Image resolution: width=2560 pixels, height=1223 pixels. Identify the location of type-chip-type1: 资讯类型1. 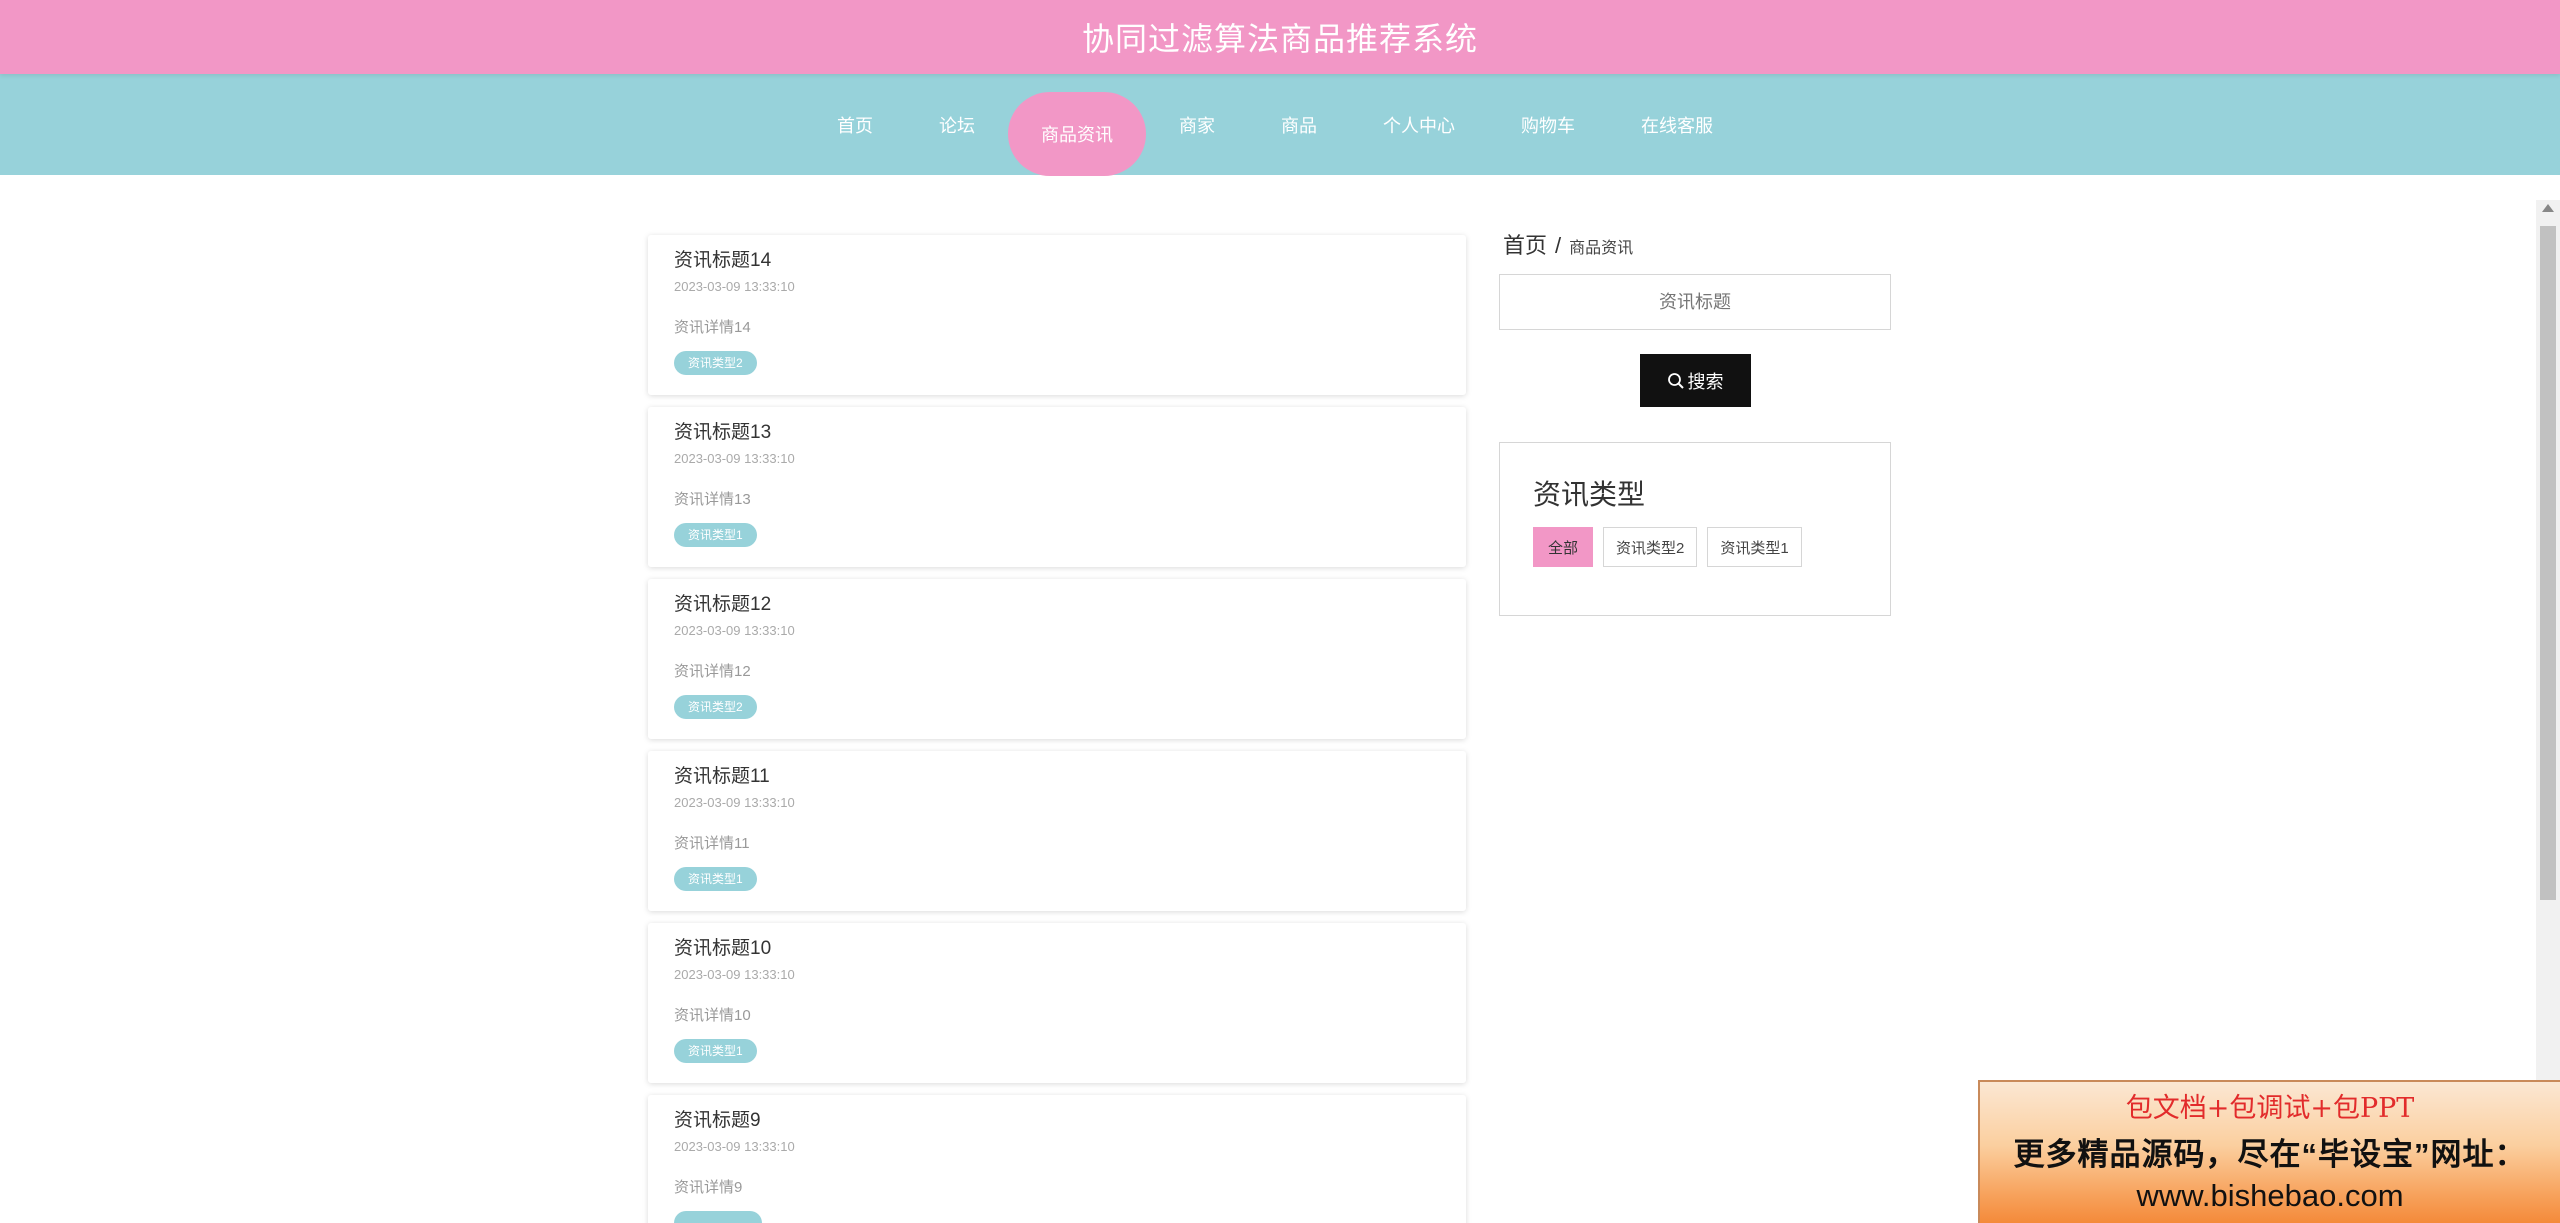
(1754, 547).